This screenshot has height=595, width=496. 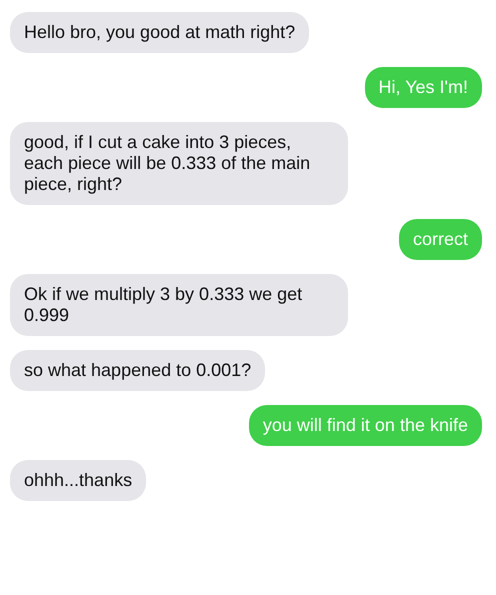 I want to click on received-message: Hello bro, you good at math right?, so click(x=160, y=32).